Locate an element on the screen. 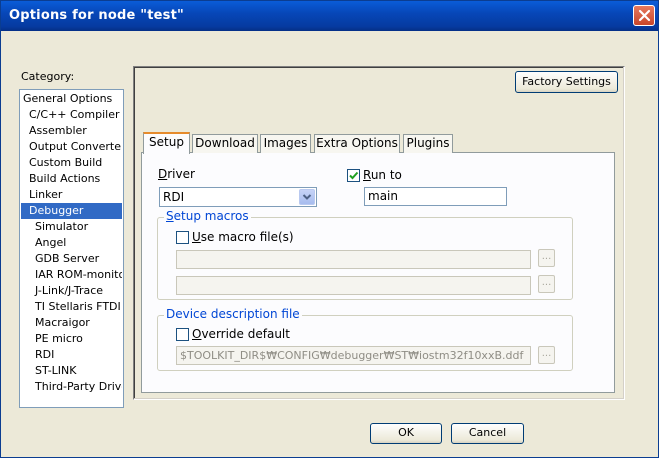 This screenshot has height=458, width=659. driver-select: RDI is located at coordinates (238, 197).